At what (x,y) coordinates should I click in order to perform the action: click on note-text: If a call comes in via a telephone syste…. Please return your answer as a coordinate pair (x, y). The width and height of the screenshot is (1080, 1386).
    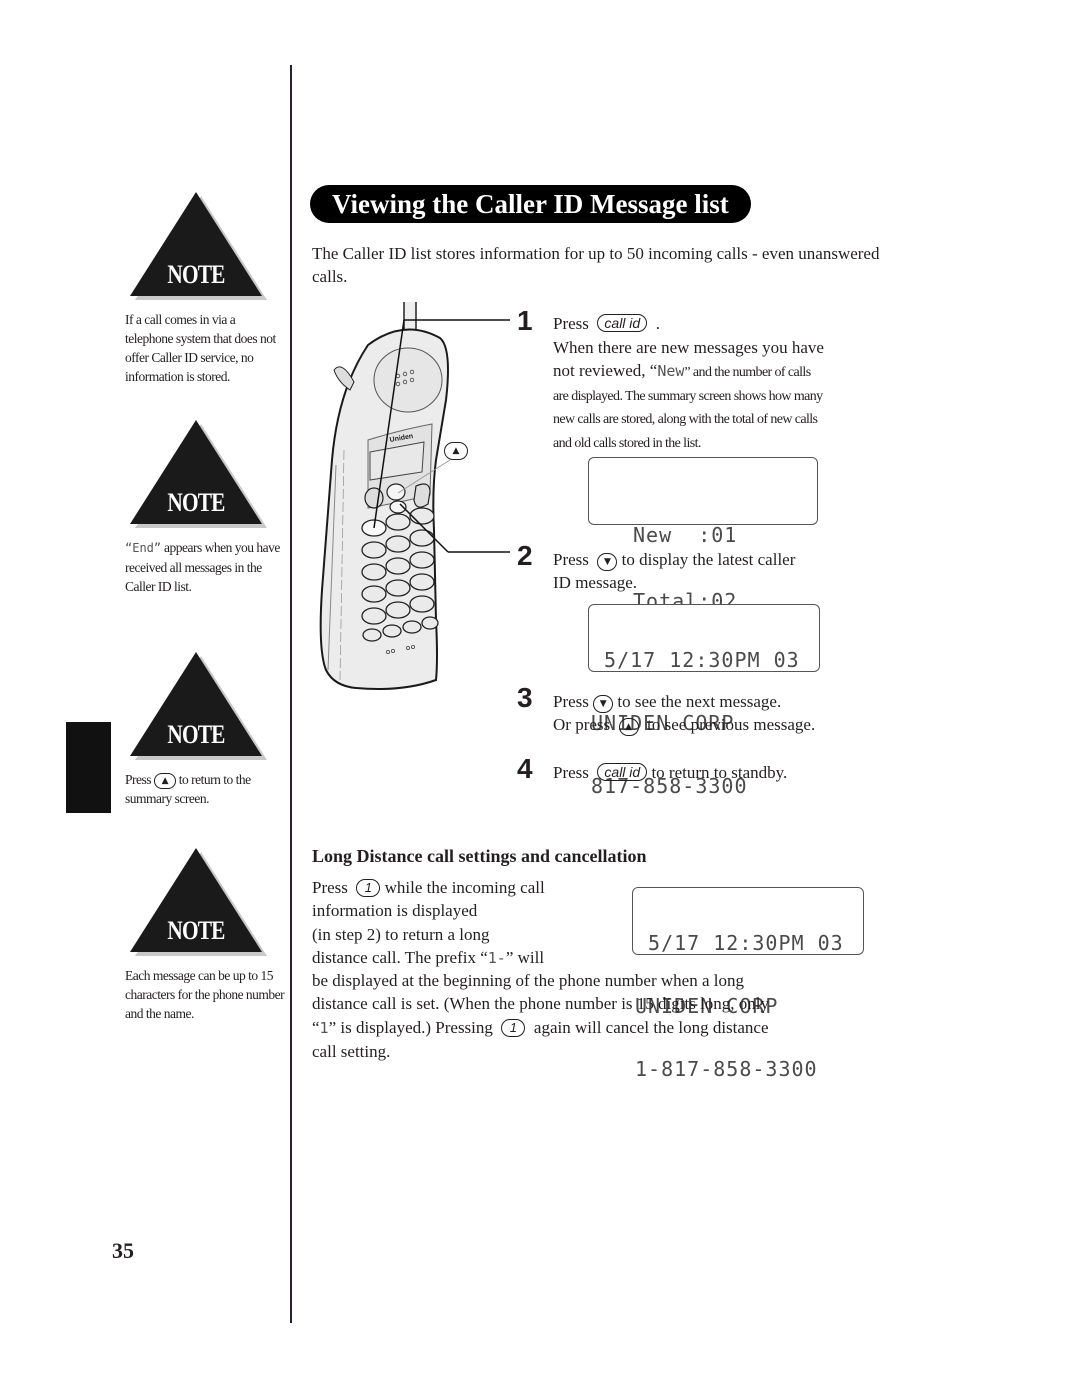
    Looking at the image, I should click on (200, 348).